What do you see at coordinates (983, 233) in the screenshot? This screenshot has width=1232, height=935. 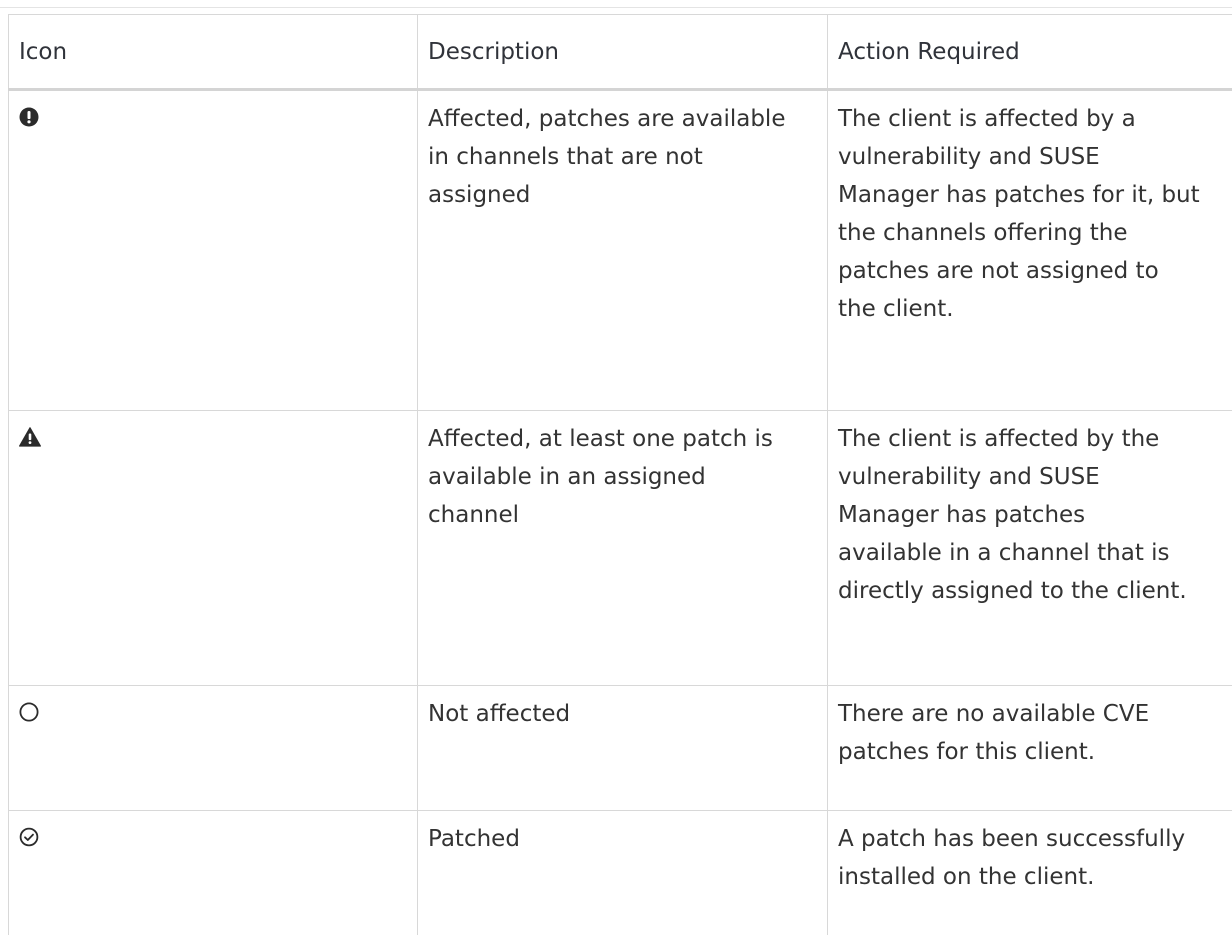 I see `action-text: the channels offering the` at bounding box center [983, 233].